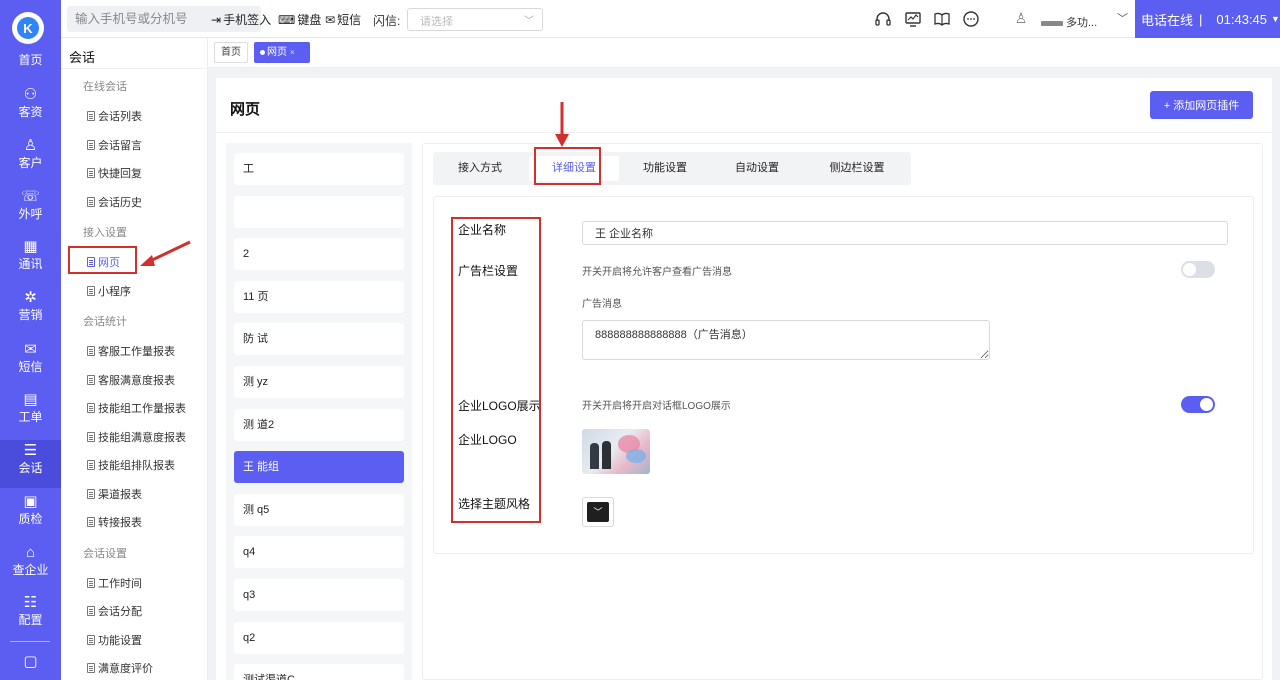 This screenshot has height=680, width=1280. I want to click on plugin-item: 11 页, so click(319, 296).